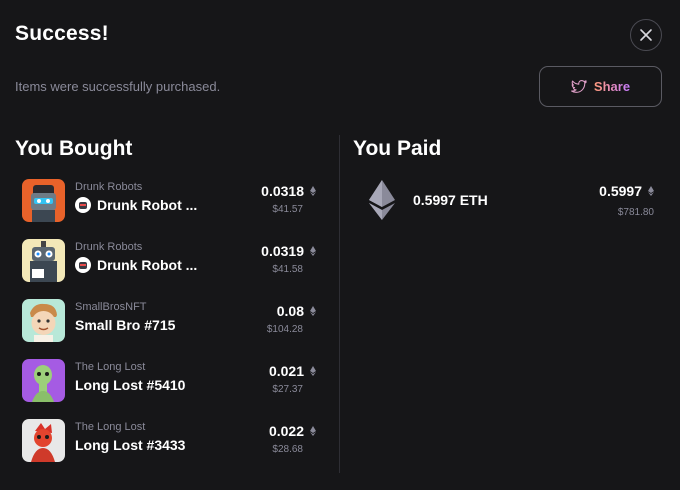 The width and height of the screenshot is (680, 490). What do you see at coordinates (74, 148) in the screenshot?
I see `you-bought-heading: You Bought` at bounding box center [74, 148].